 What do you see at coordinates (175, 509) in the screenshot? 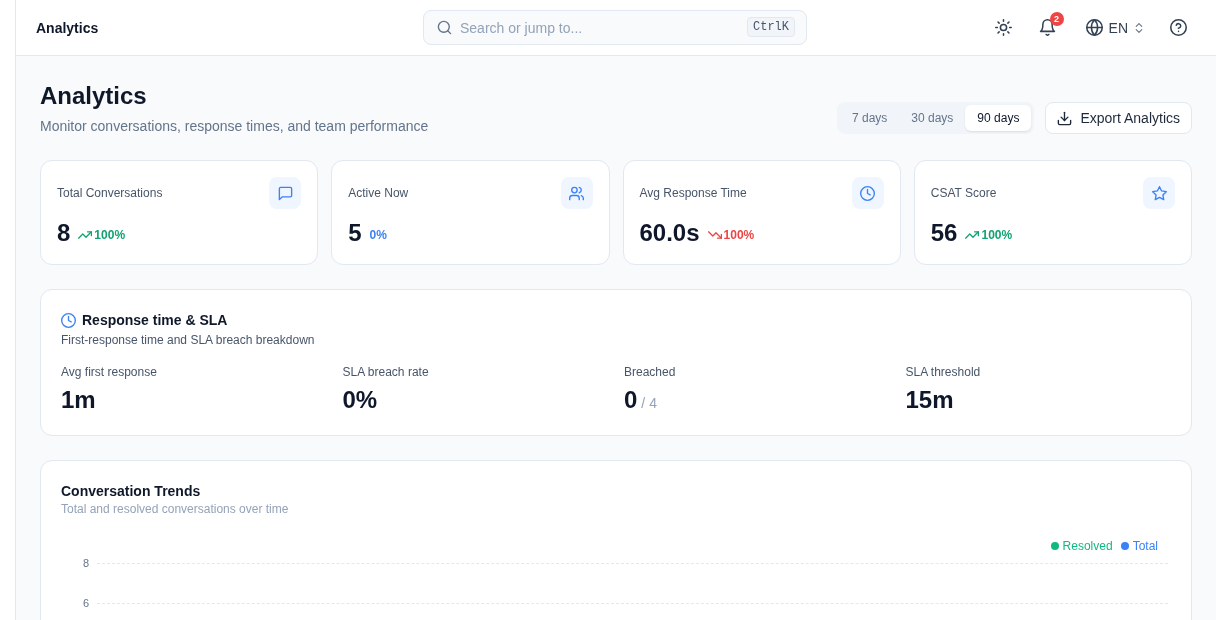
I see `section-subtitle: Total and resolved conversations over time` at bounding box center [175, 509].